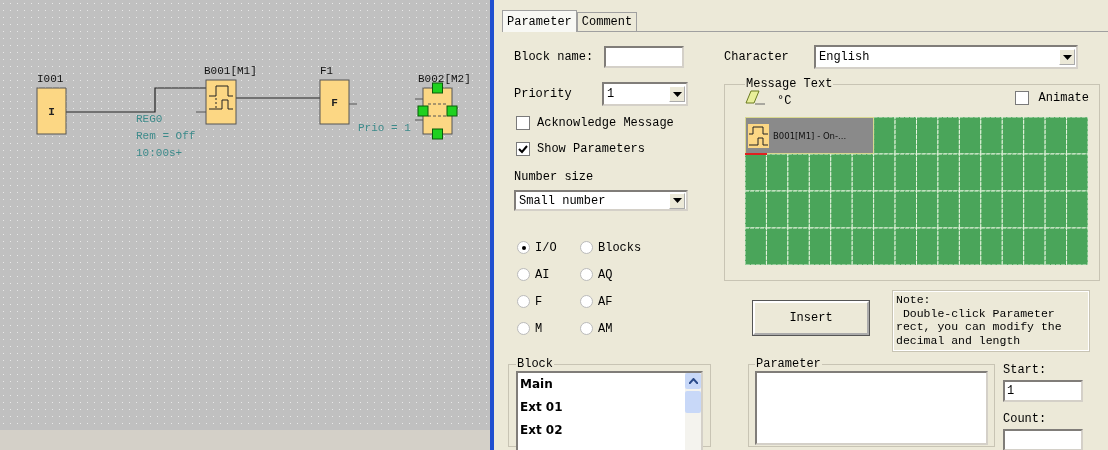  I want to click on start-field: 1, so click(1043, 391).